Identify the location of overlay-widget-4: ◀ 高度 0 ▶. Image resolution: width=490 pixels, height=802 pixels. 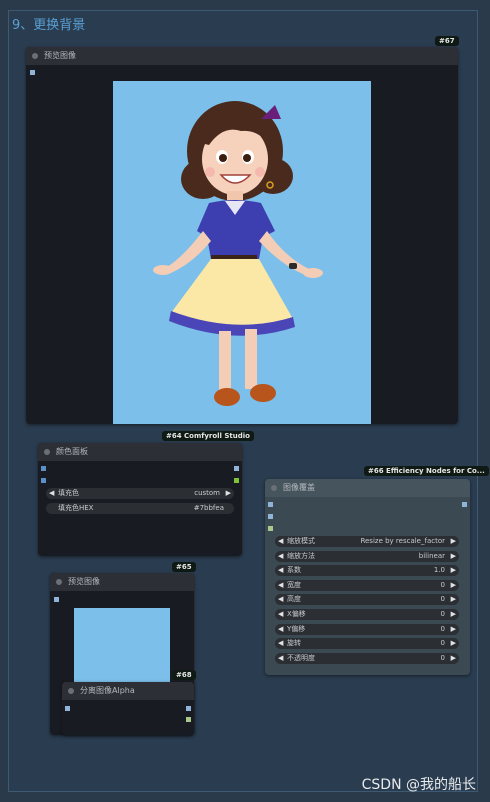
(367, 600).